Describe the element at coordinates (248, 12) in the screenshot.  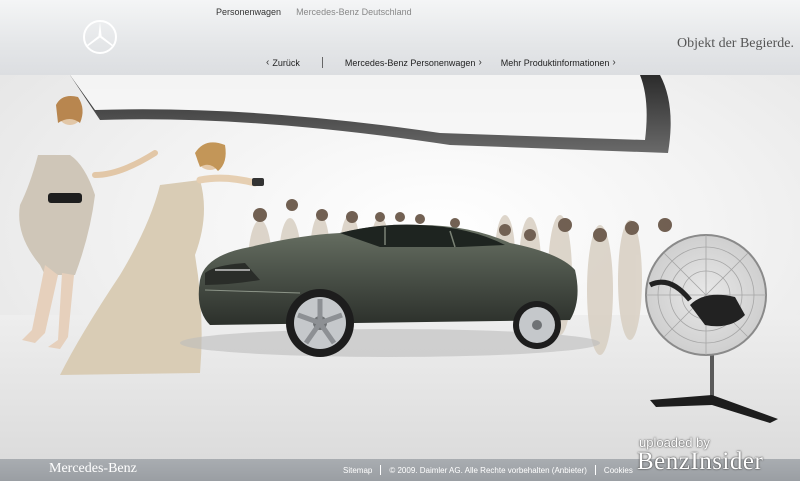
I see `topnav-personenwagen: Personenwagen` at that location.